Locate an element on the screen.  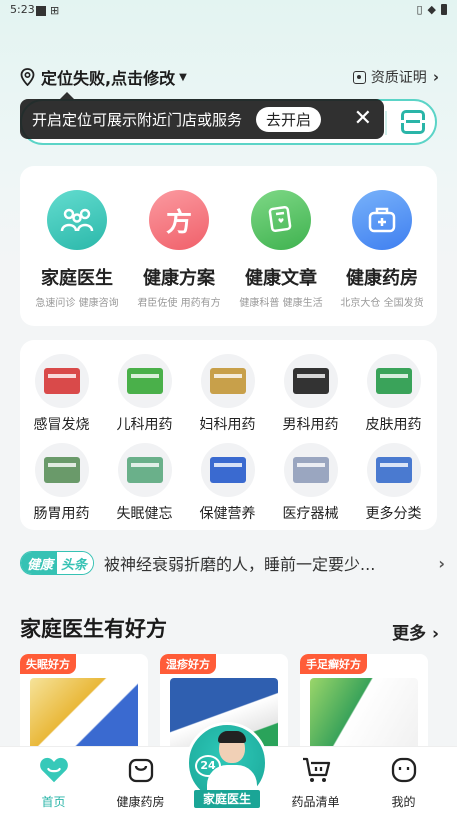
category-label: 儿科用药 is located at coordinates (144, 425).